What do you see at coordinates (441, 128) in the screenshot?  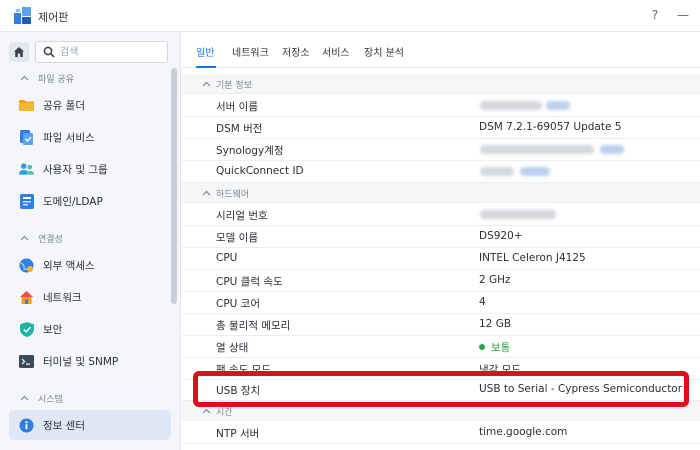 I see `info-row-dsm-version: DSM 버전 DSM 7.2.1-69057 Update 5` at bounding box center [441, 128].